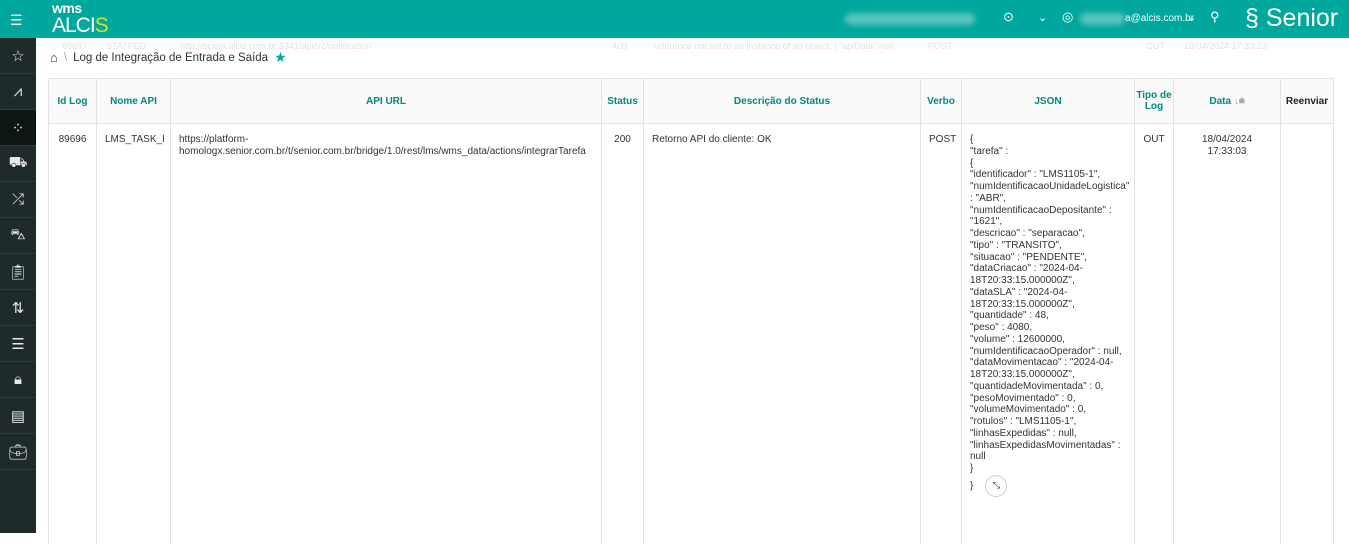 The image size is (1349, 544). Describe the element at coordinates (1029, 257) in the screenshot. I see `json-line: "situacao" : "PENDENTE",` at that location.